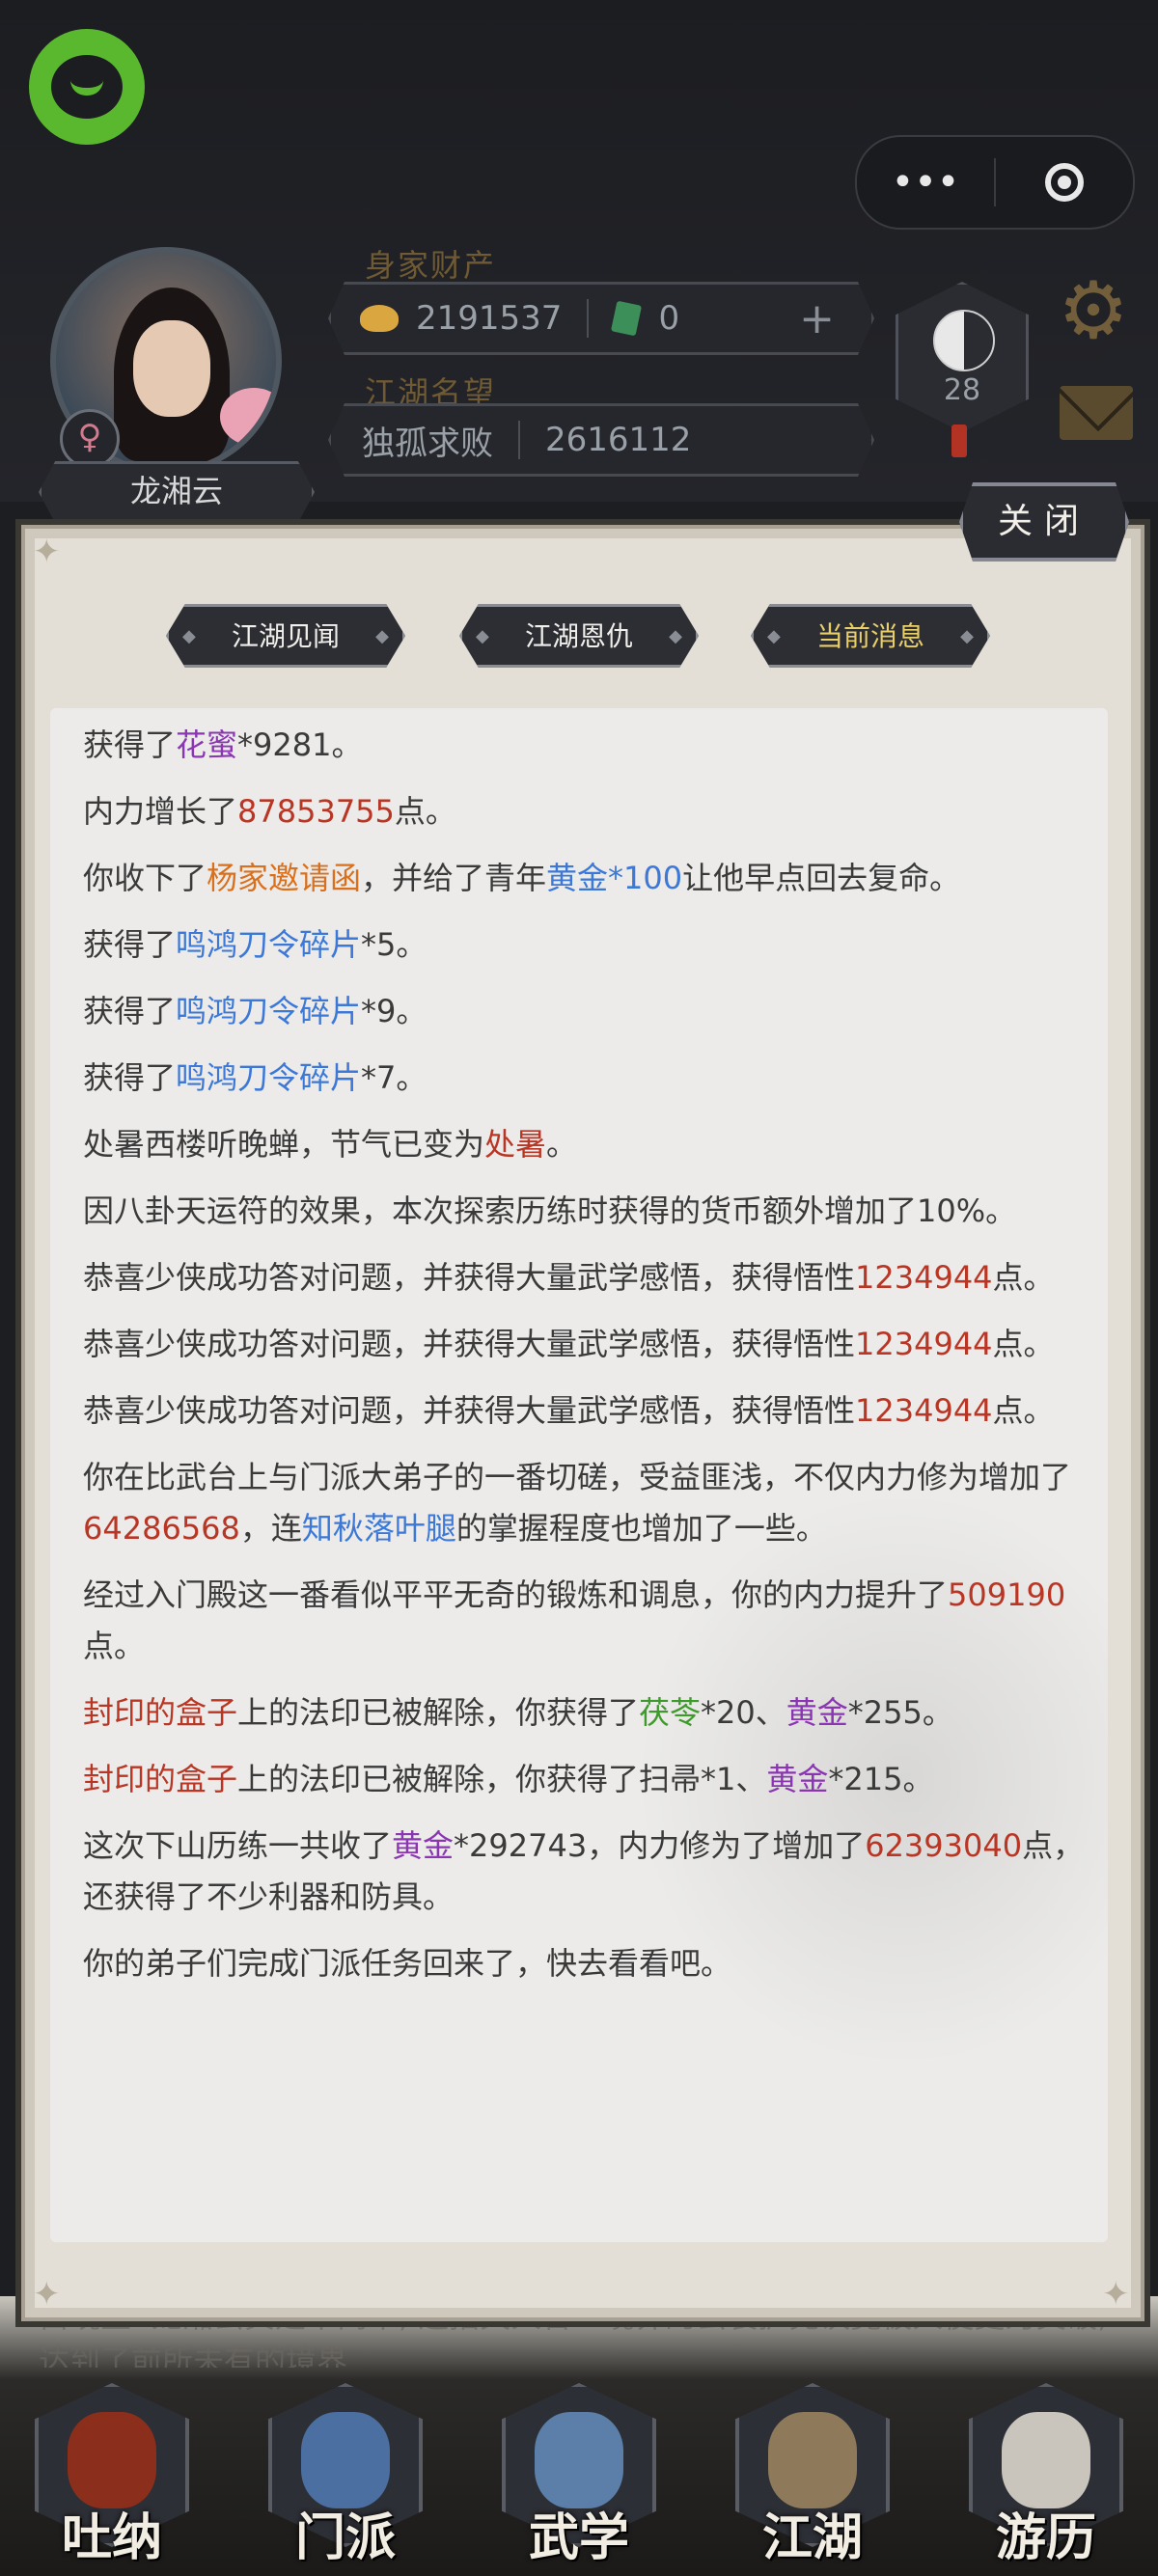 The image size is (1158, 2576). Describe the element at coordinates (285, 636) in the screenshot. I see `tab-jianghu-news: 江湖见闻` at that location.